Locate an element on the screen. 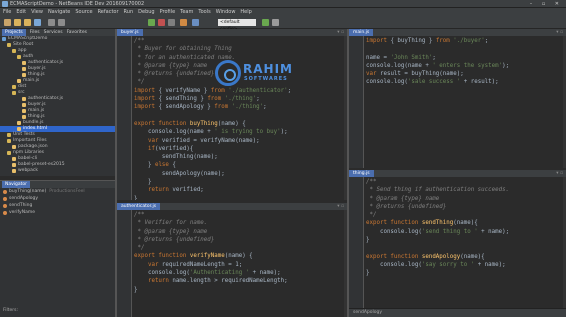 This screenshot has width=566, height=317. navigator-item: buyThing(name) ProductionsFeel is located at coordinates (57, 191).